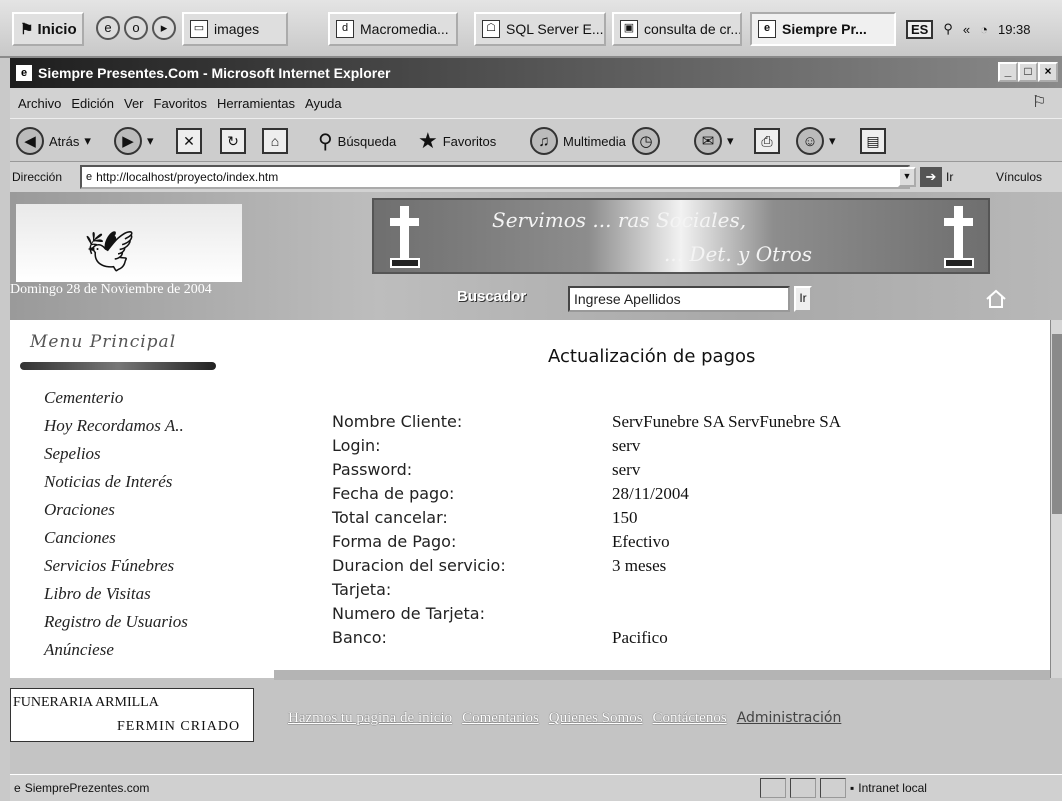 This screenshot has height=801, width=1062. Describe the element at coordinates (596, 718) in the screenshot. I see `link-quienes-somos: Quienes Somos` at that location.